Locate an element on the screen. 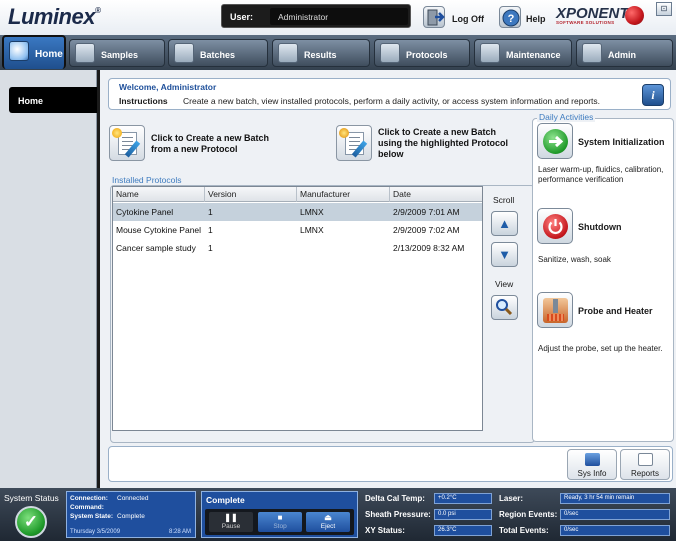  view-button is located at coordinates (504, 307).